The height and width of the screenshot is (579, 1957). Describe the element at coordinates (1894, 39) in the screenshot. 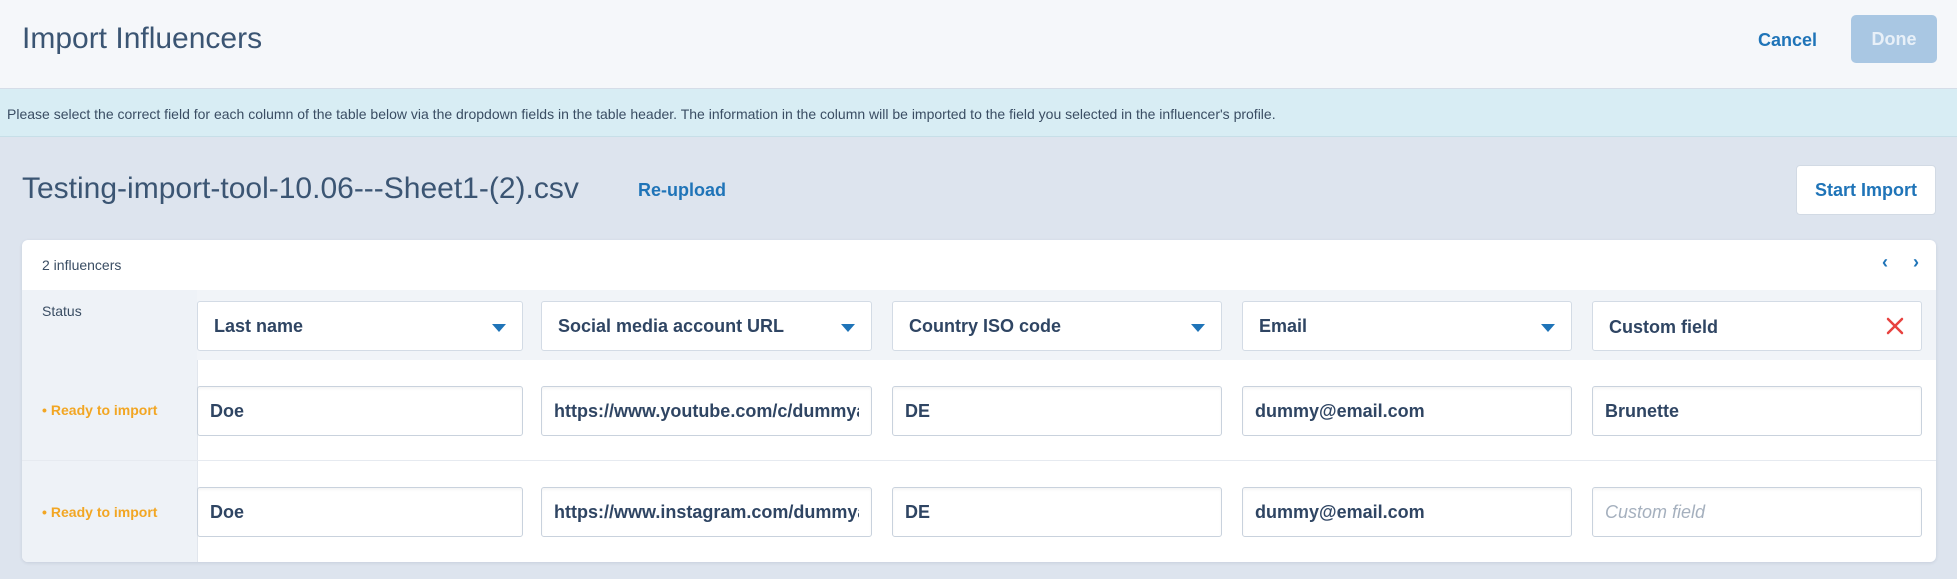

I see `done-button: Done` at that location.